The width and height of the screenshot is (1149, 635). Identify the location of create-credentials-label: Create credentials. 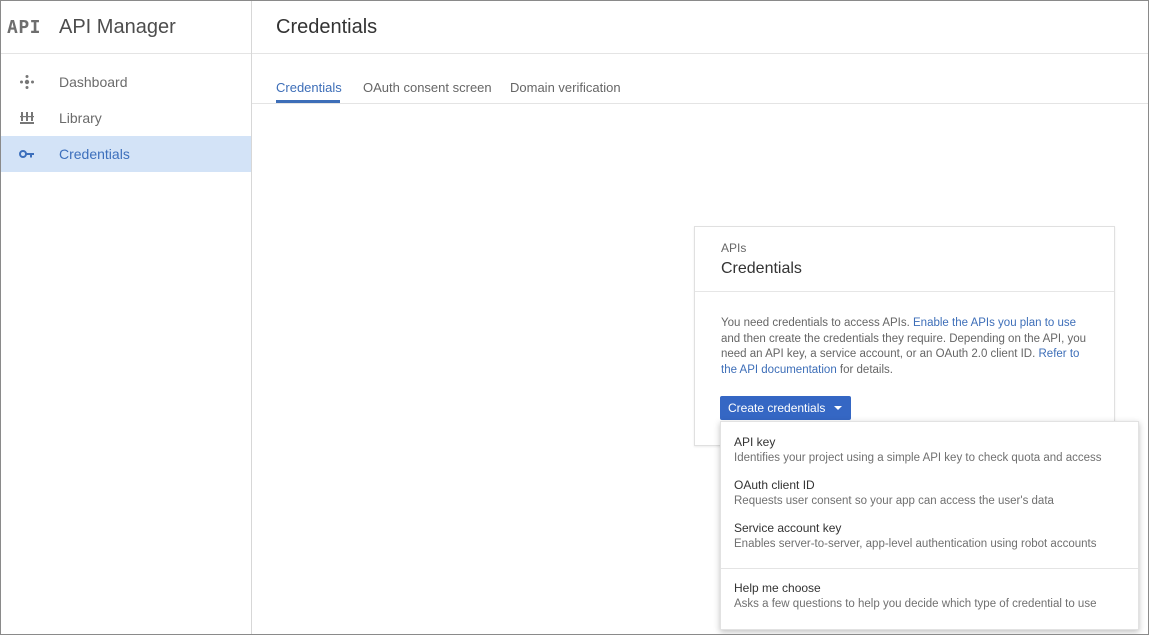
(777, 408).